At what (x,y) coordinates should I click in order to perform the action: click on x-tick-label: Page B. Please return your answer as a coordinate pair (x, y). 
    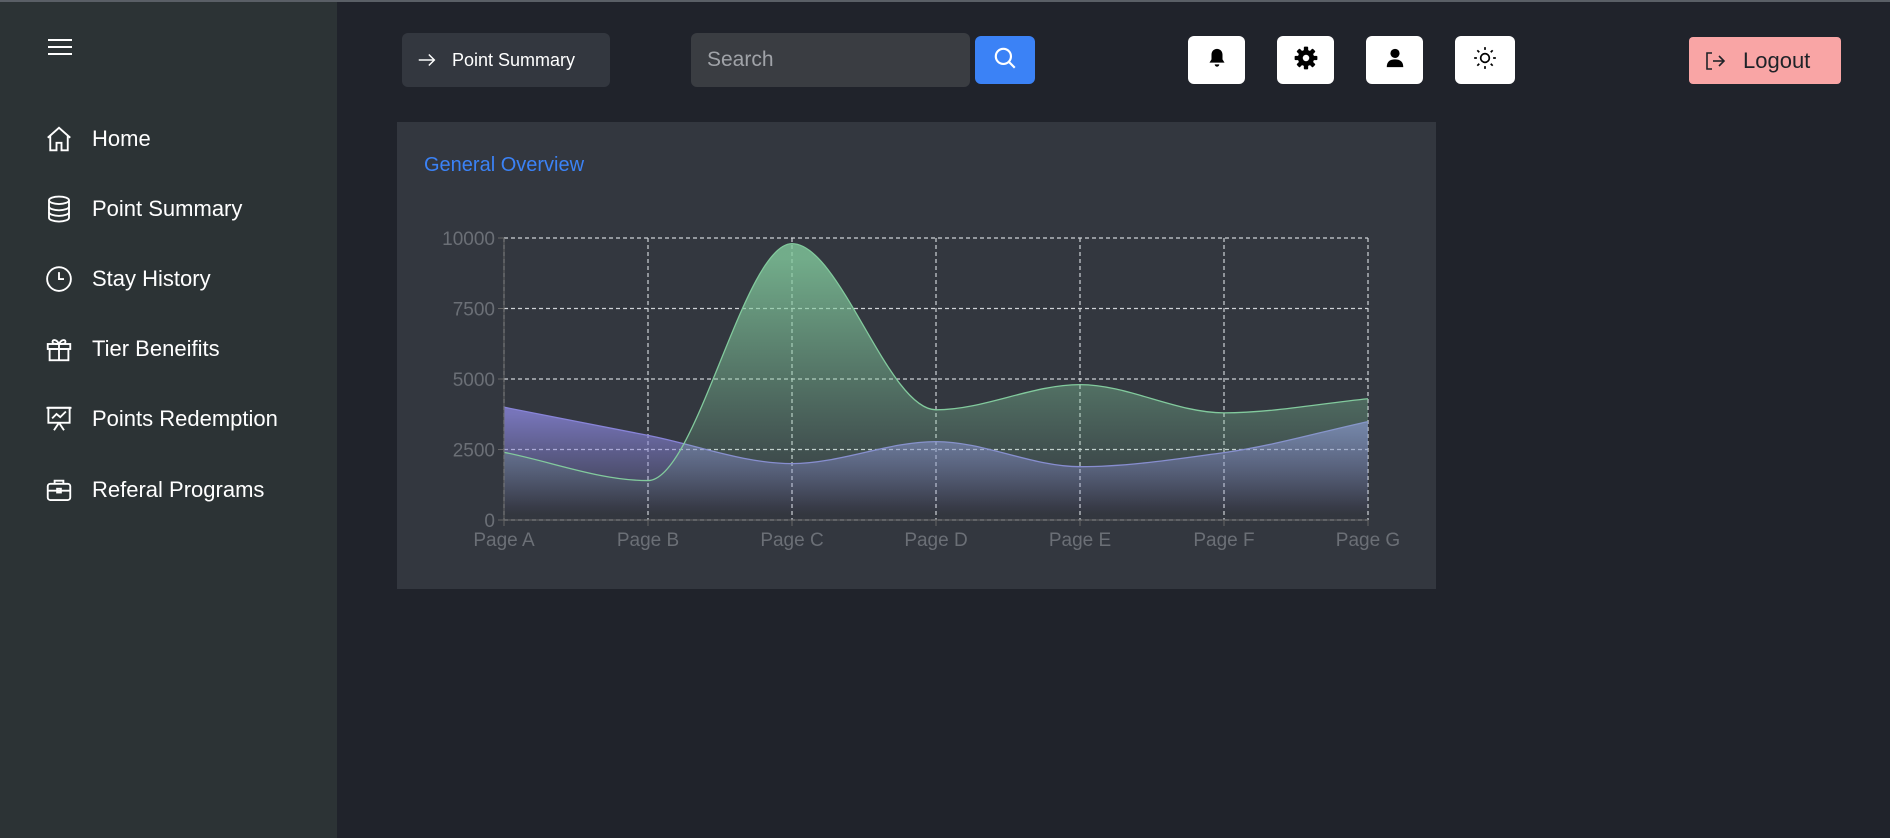
    Looking at the image, I should click on (648, 540).